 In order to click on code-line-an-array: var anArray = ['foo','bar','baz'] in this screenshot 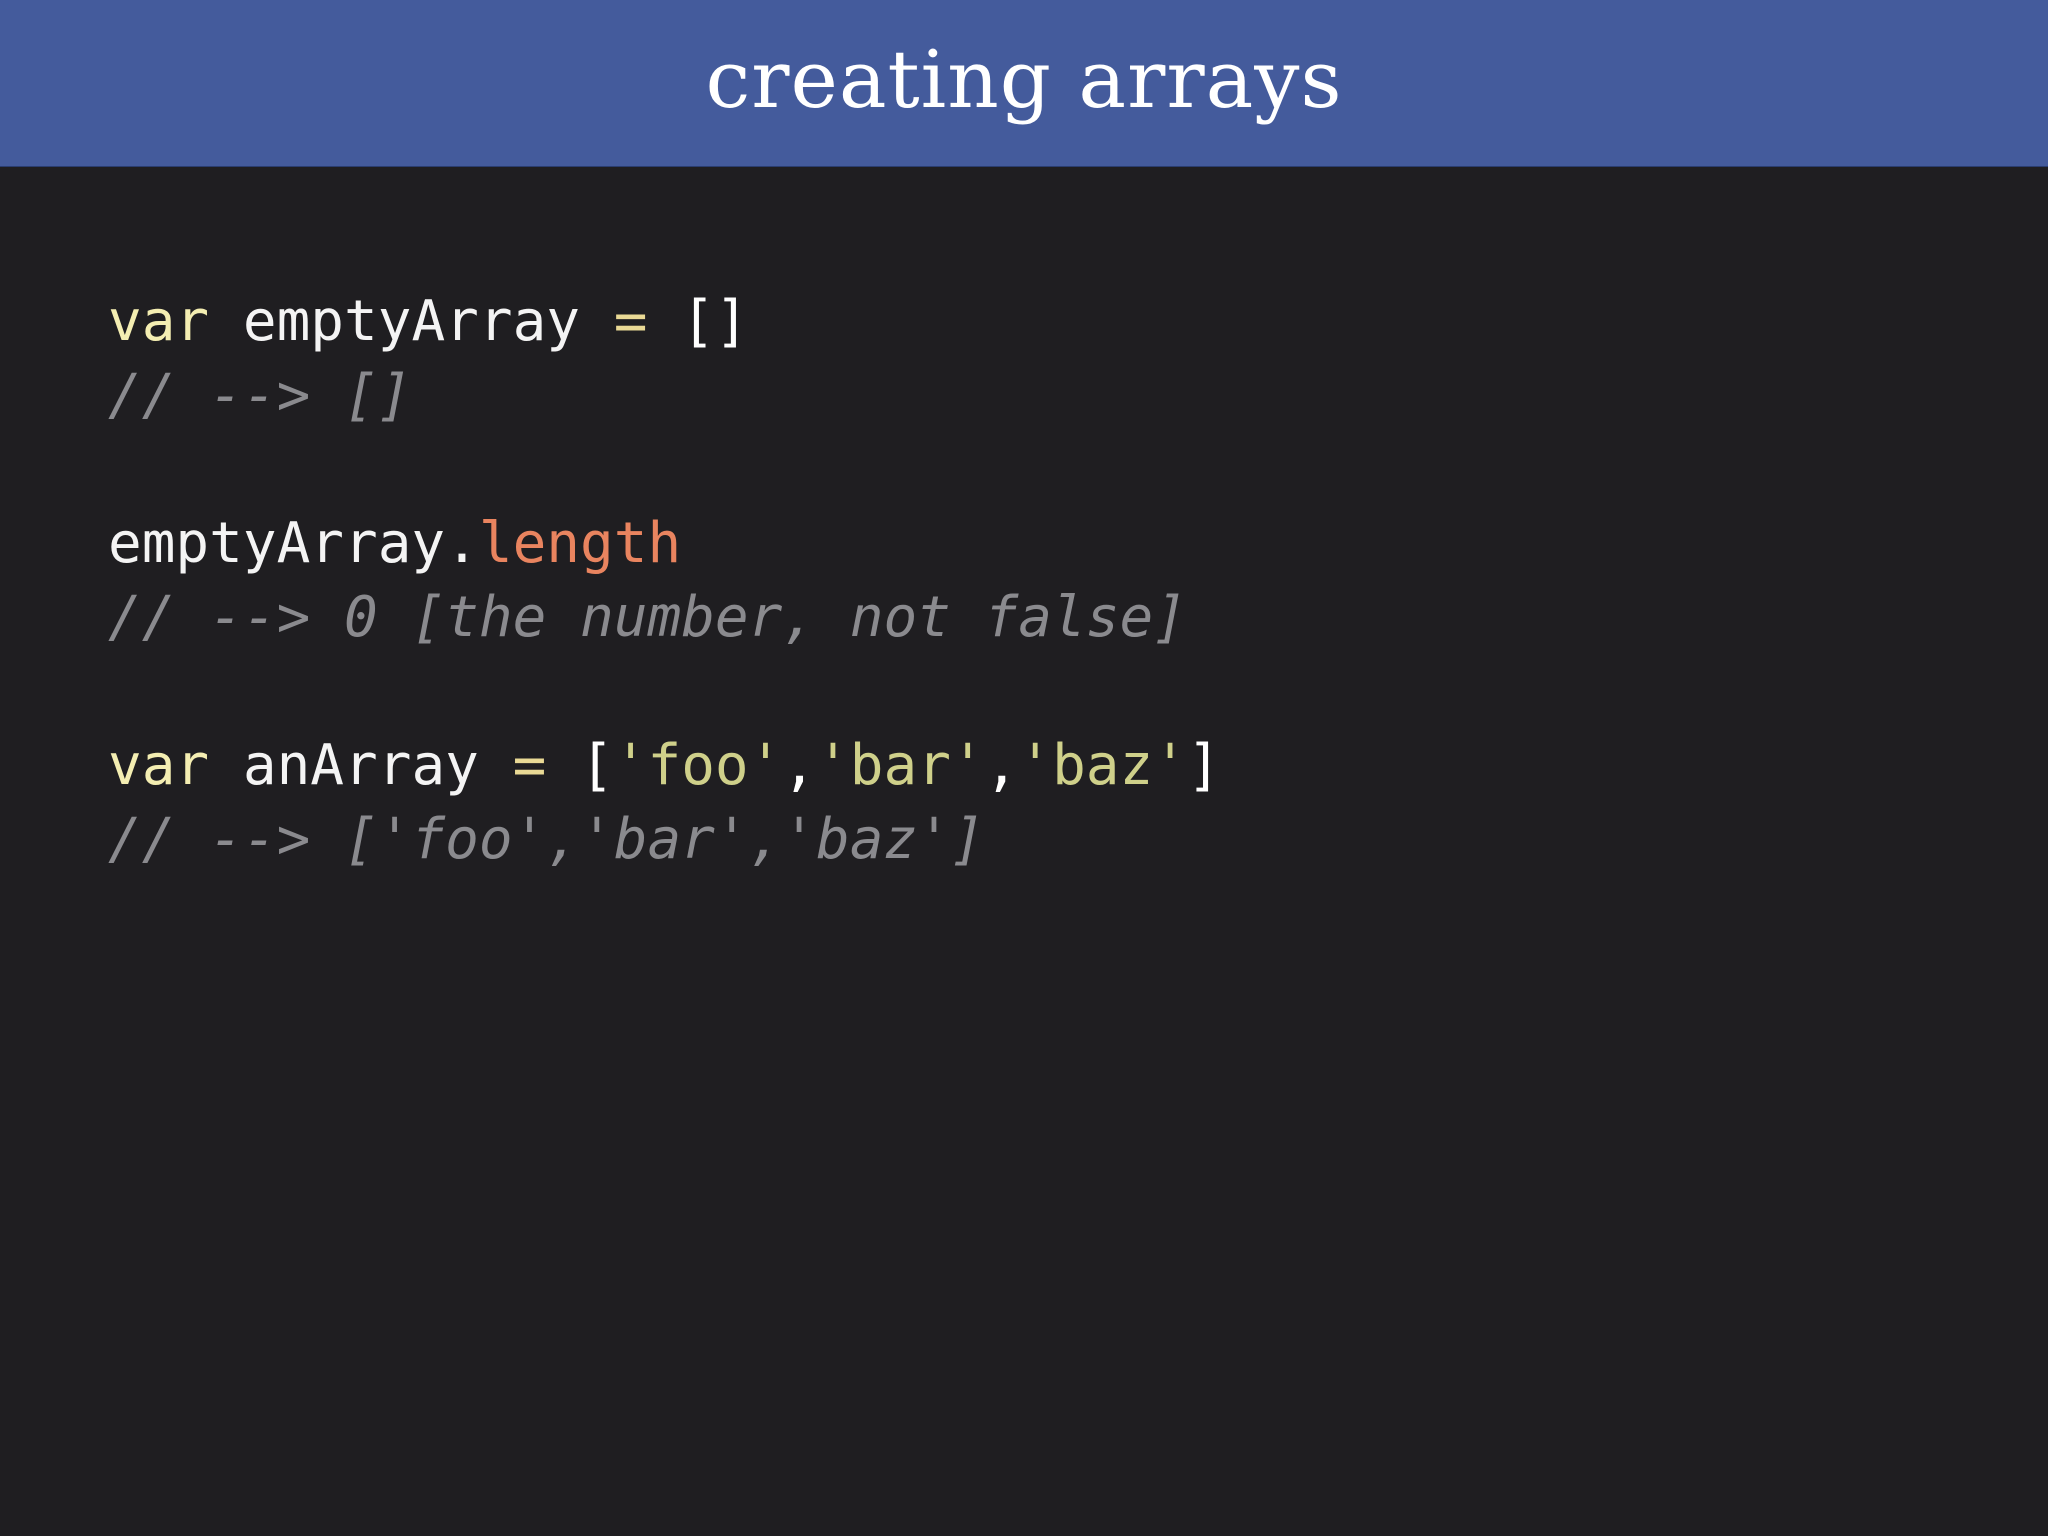, I will do `click(664, 766)`.